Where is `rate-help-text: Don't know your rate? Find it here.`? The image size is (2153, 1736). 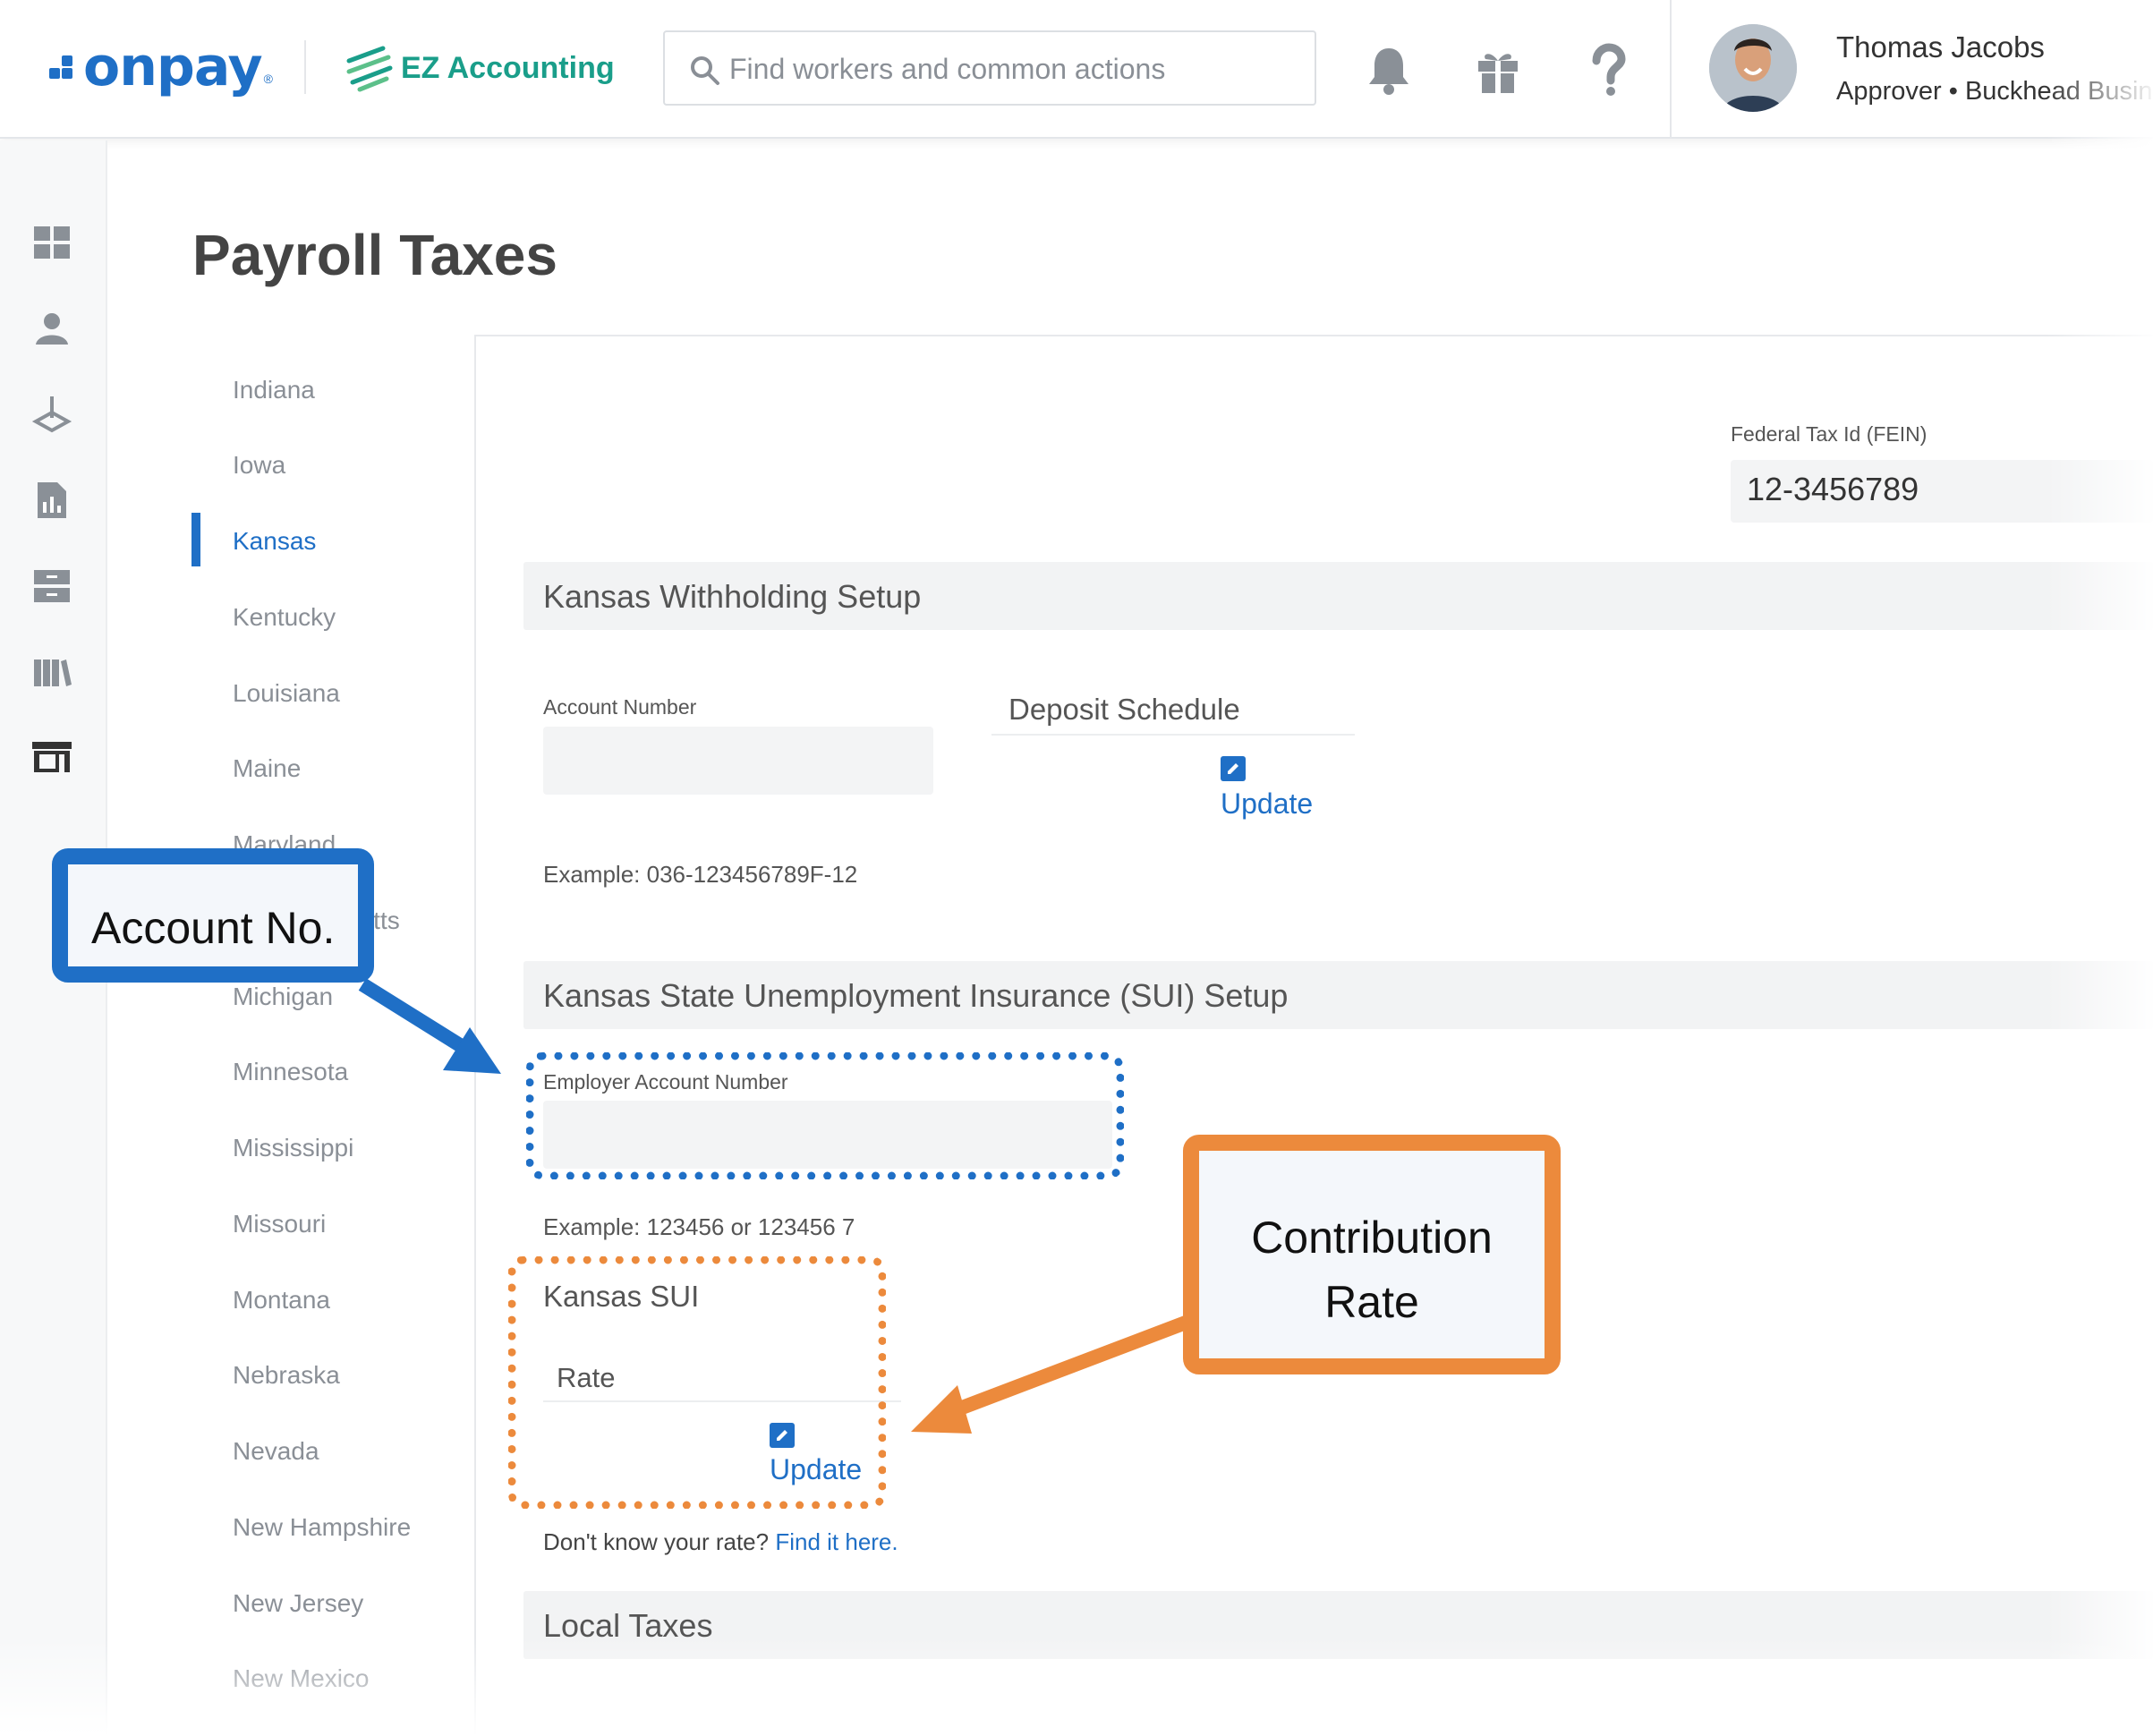
rate-help-text: Don't know your rate? Find it here. is located at coordinates (720, 1542).